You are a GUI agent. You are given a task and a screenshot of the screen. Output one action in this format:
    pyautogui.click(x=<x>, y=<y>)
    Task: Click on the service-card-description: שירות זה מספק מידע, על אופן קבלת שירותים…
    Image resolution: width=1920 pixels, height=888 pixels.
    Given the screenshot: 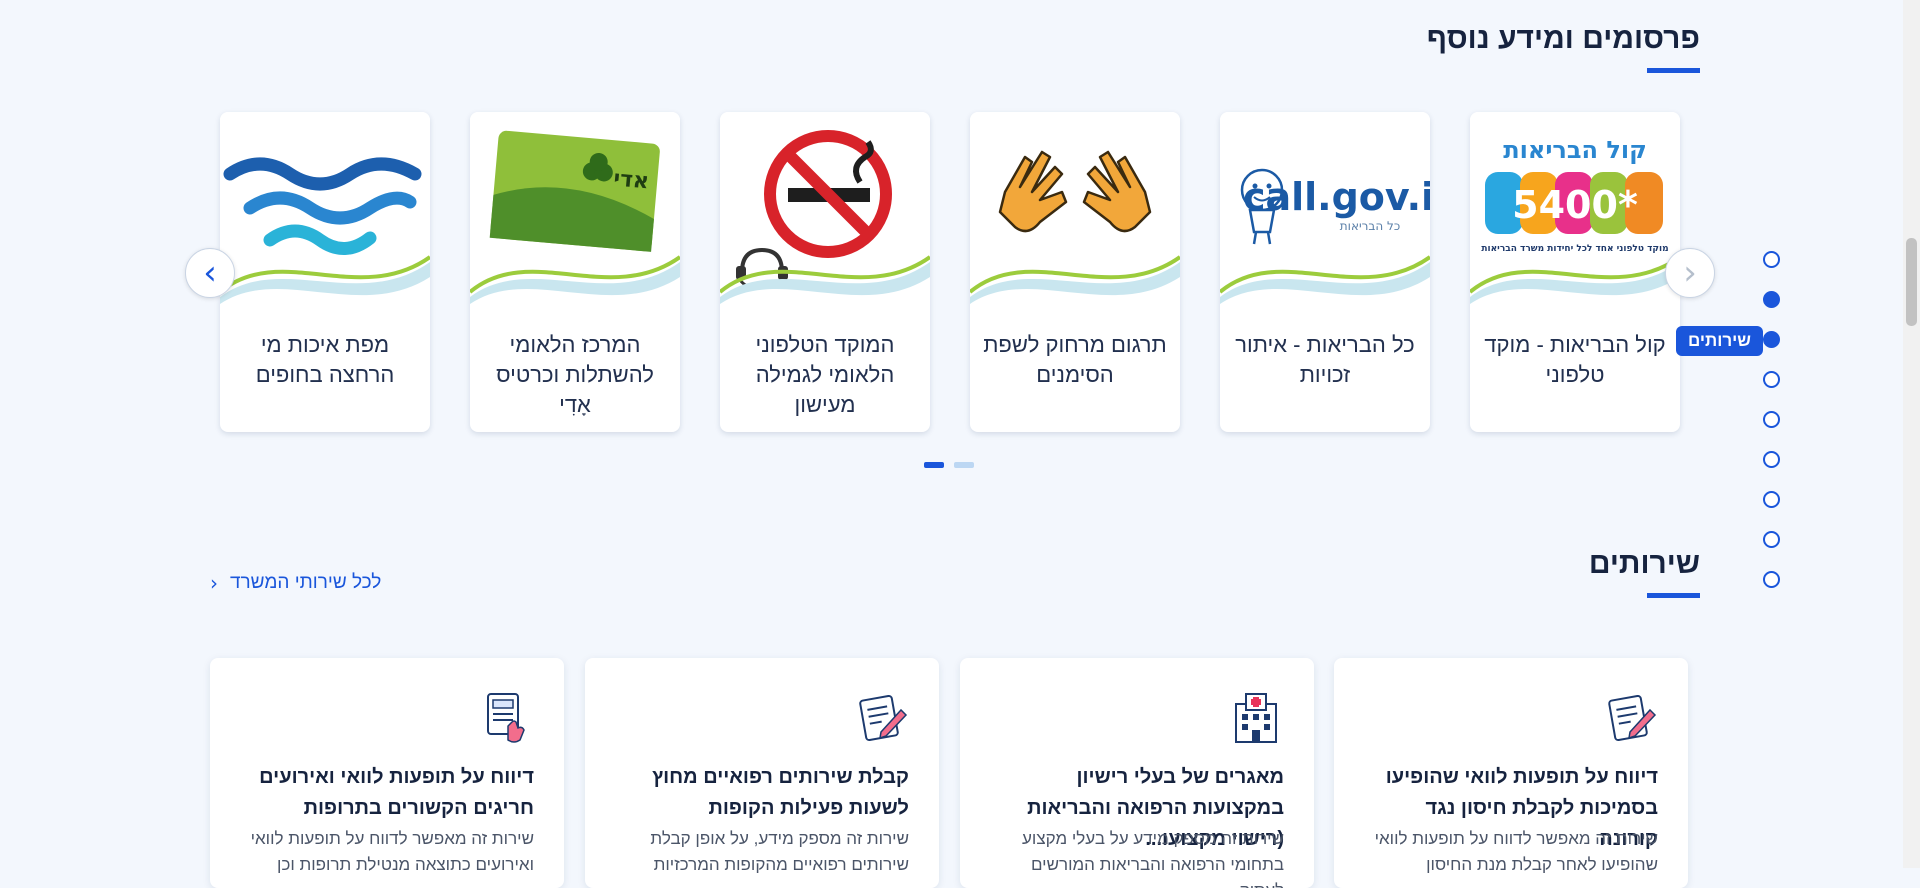 What is the action you would take?
    pyautogui.click(x=779, y=851)
    